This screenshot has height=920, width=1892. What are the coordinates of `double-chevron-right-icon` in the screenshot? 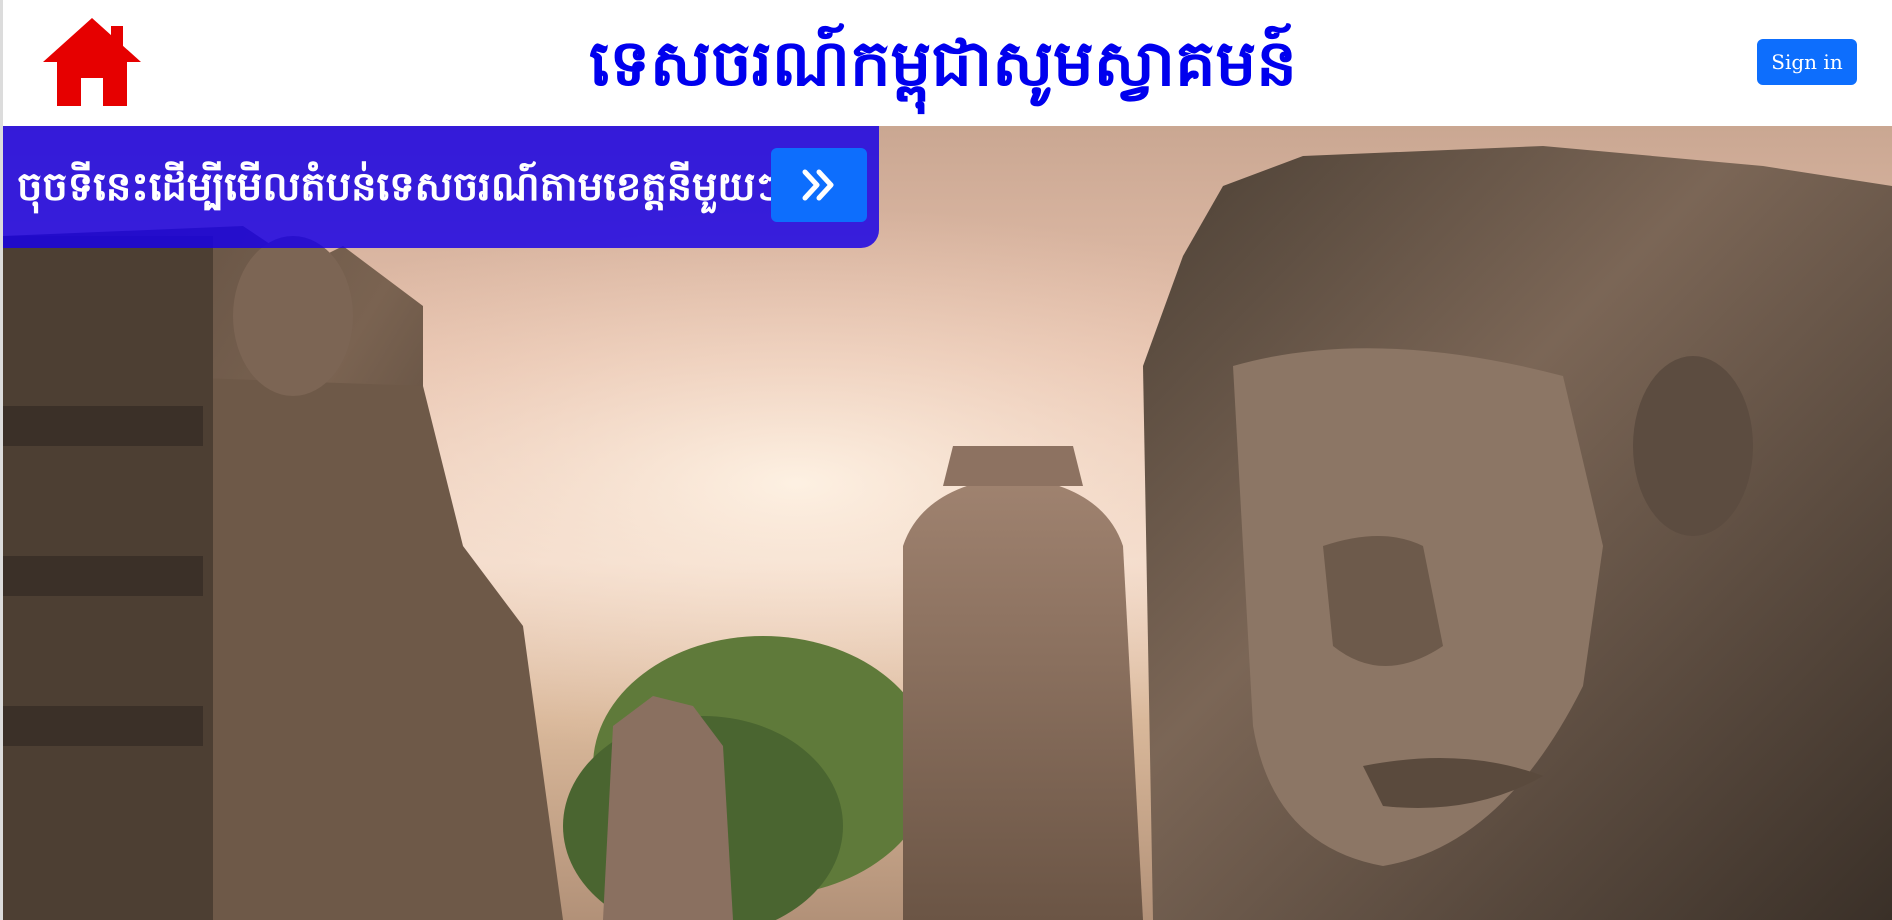 It's located at (818, 185).